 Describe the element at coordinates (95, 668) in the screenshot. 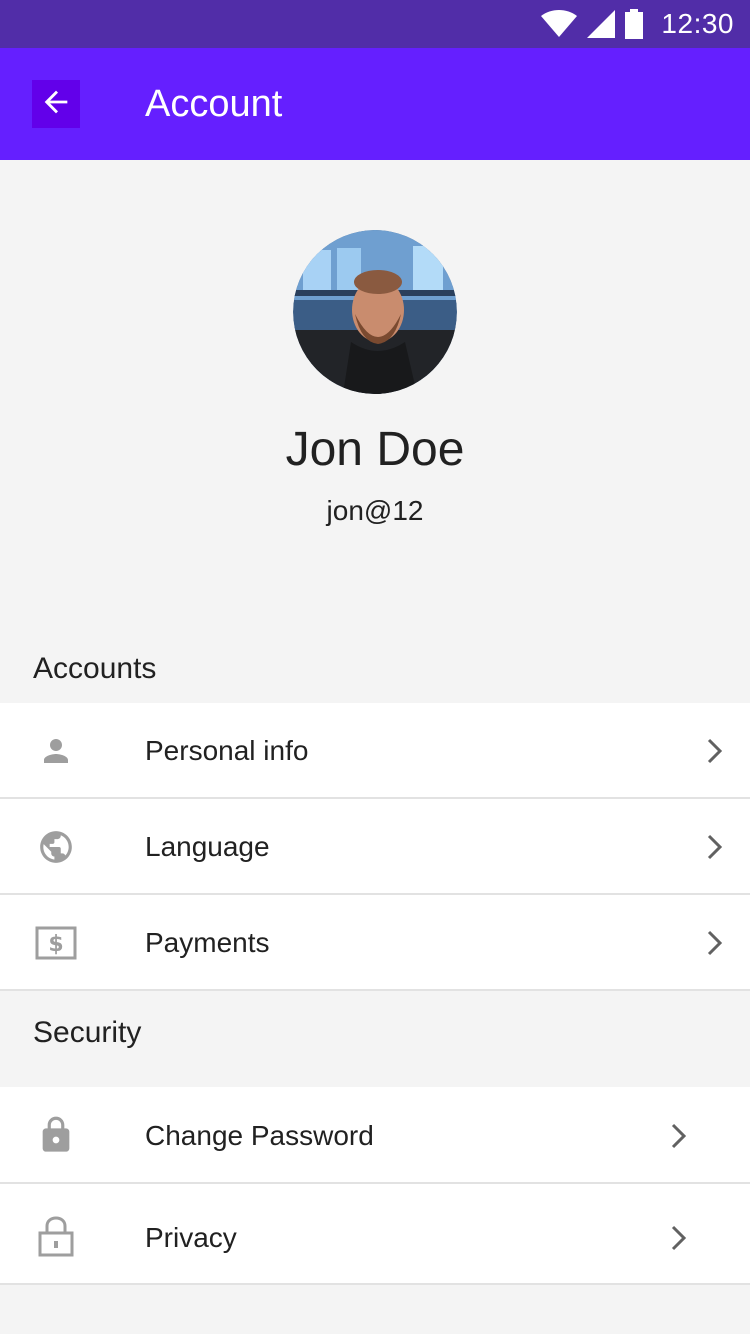

I see `section-header-accounts: Accounts` at that location.